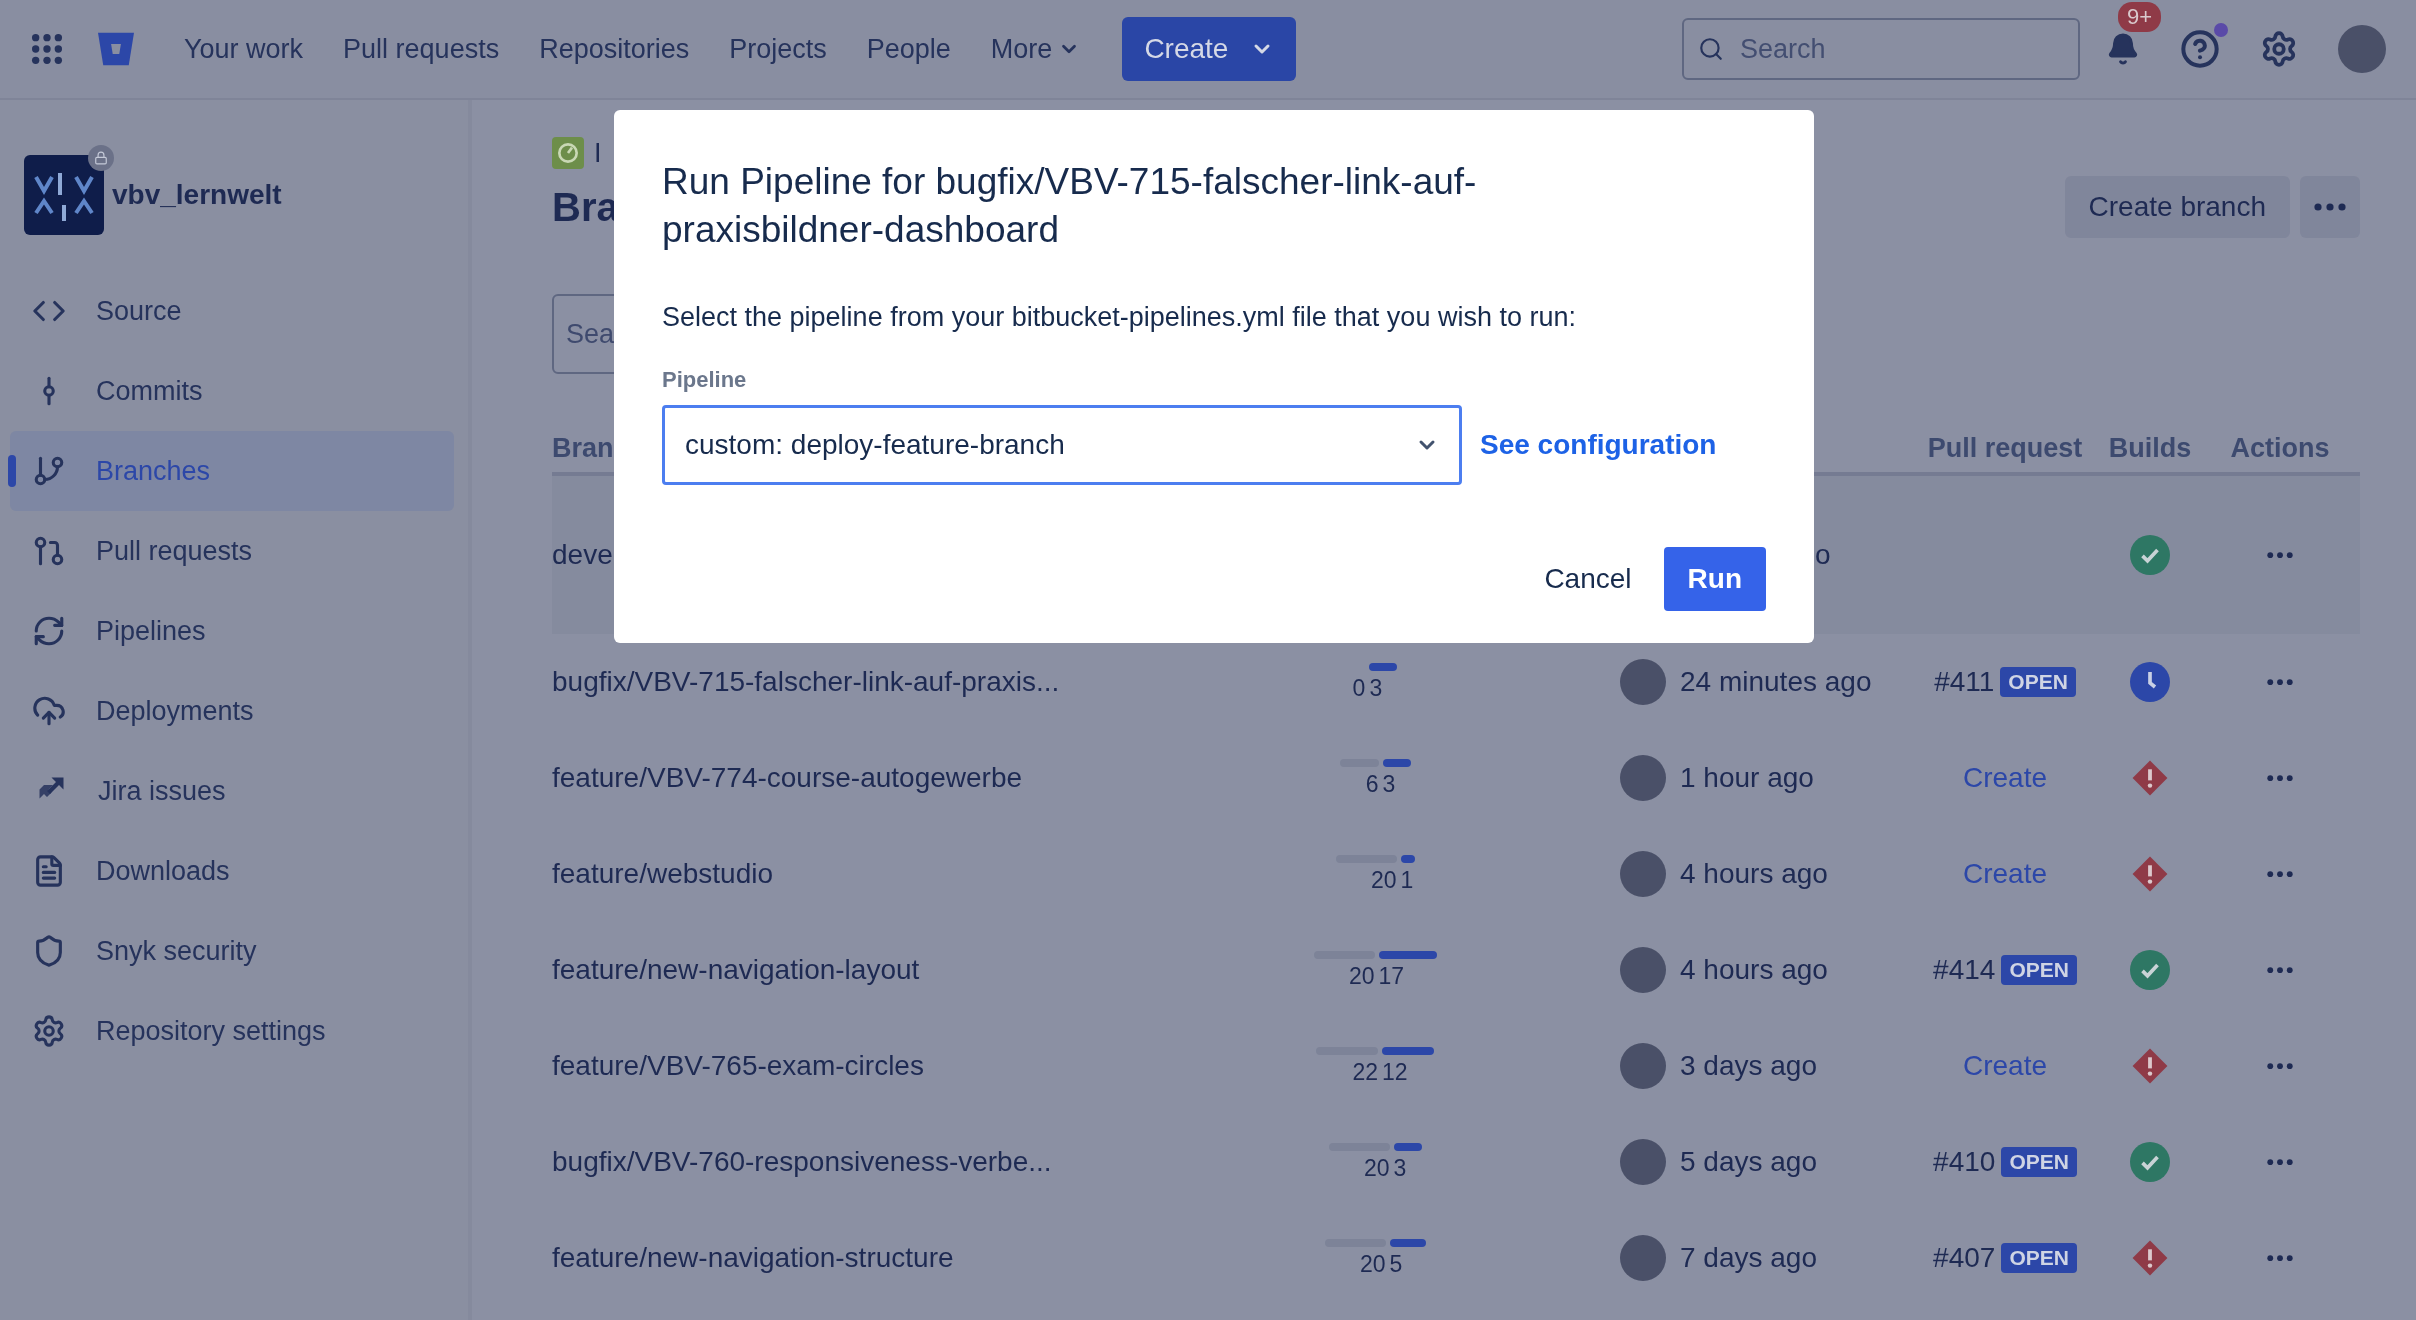 This screenshot has width=2416, height=1320. I want to click on commit-time: 1 hour ago, so click(1747, 778).